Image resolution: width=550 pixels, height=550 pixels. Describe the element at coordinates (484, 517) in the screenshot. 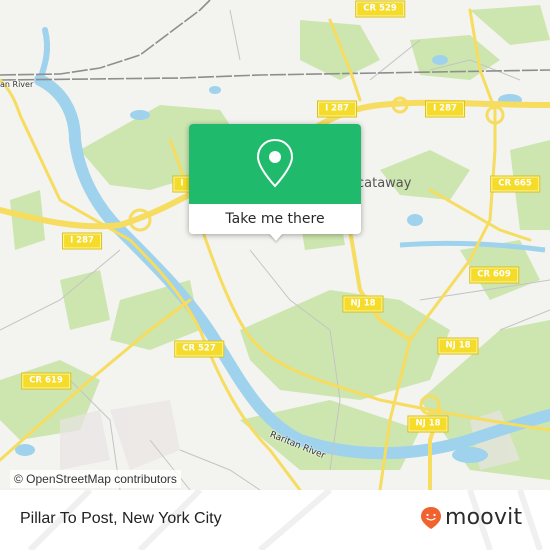

I see `moovit-wordmark: moovit` at that location.